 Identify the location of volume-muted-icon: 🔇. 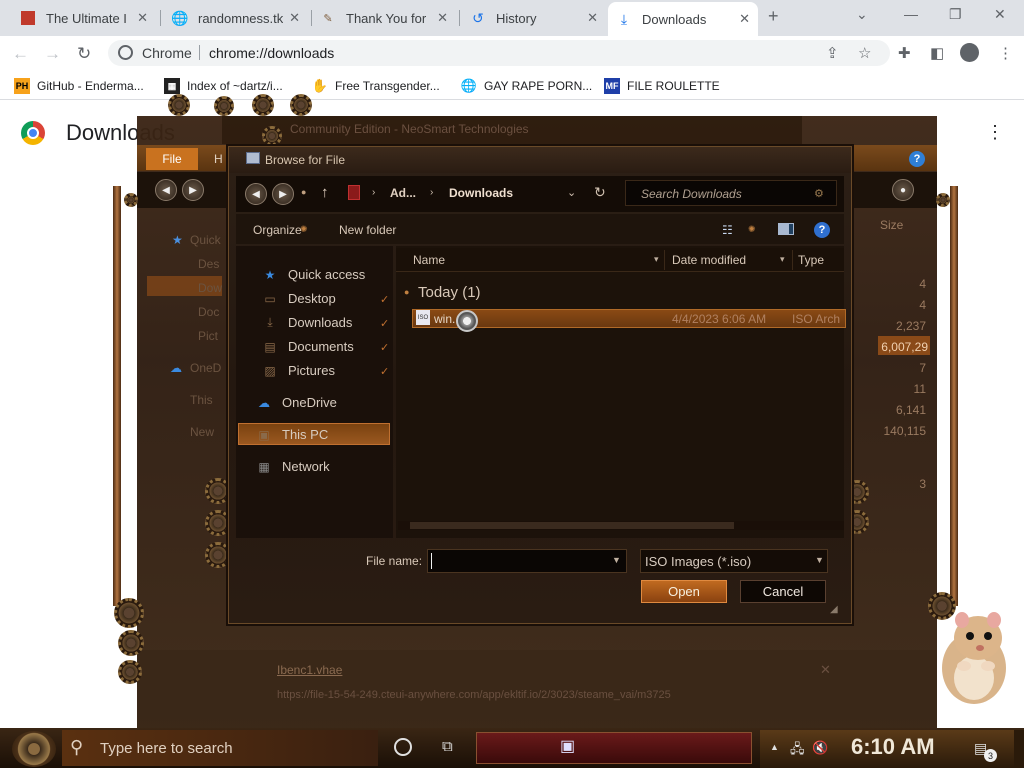
(820, 748).